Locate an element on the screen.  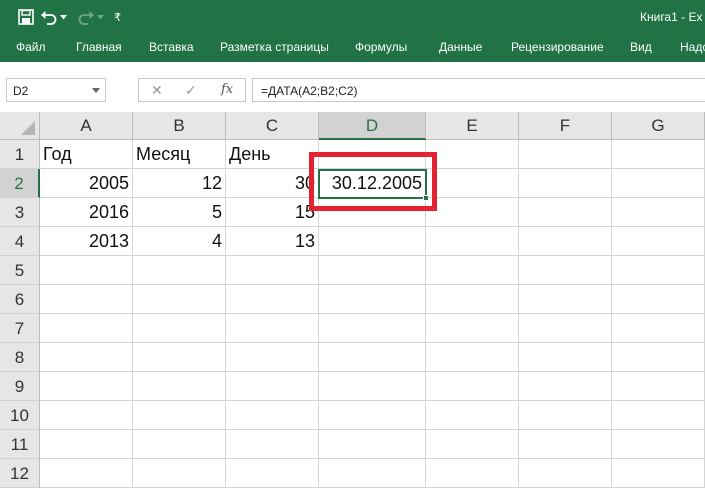
cell-c2: 30 is located at coordinates (272, 183).